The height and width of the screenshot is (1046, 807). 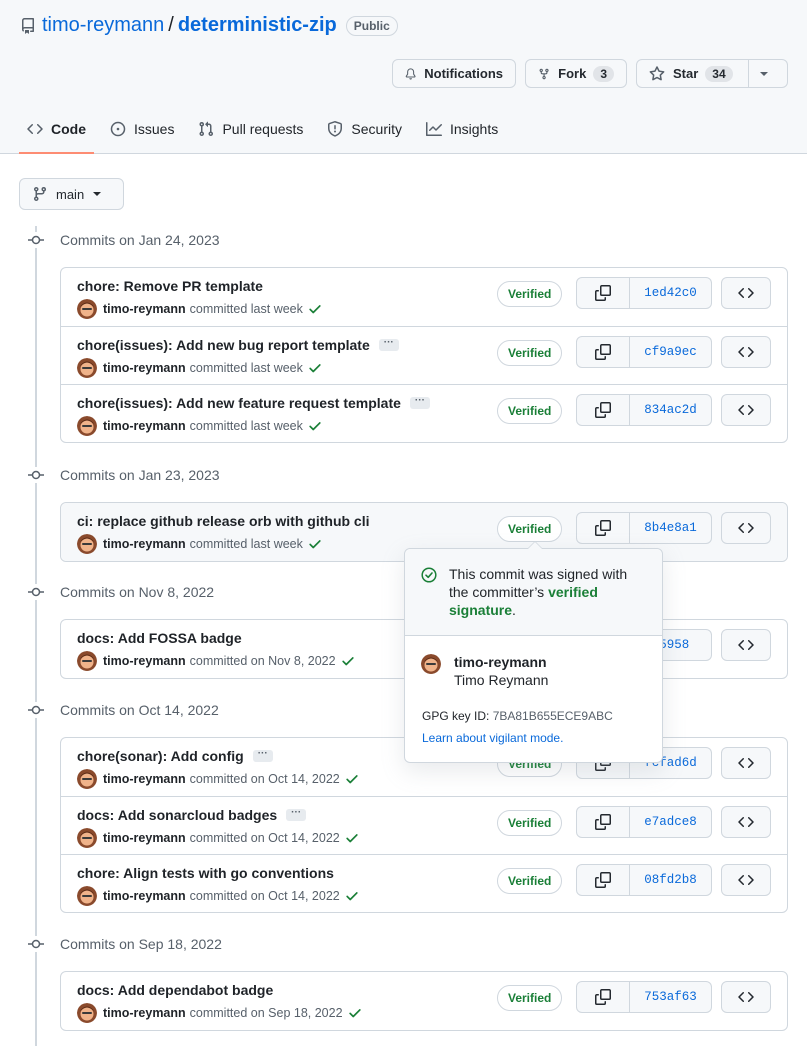 What do you see at coordinates (692, 73) in the screenshot?
I see `star-button: Star 34` at bounding box center [692, 73].